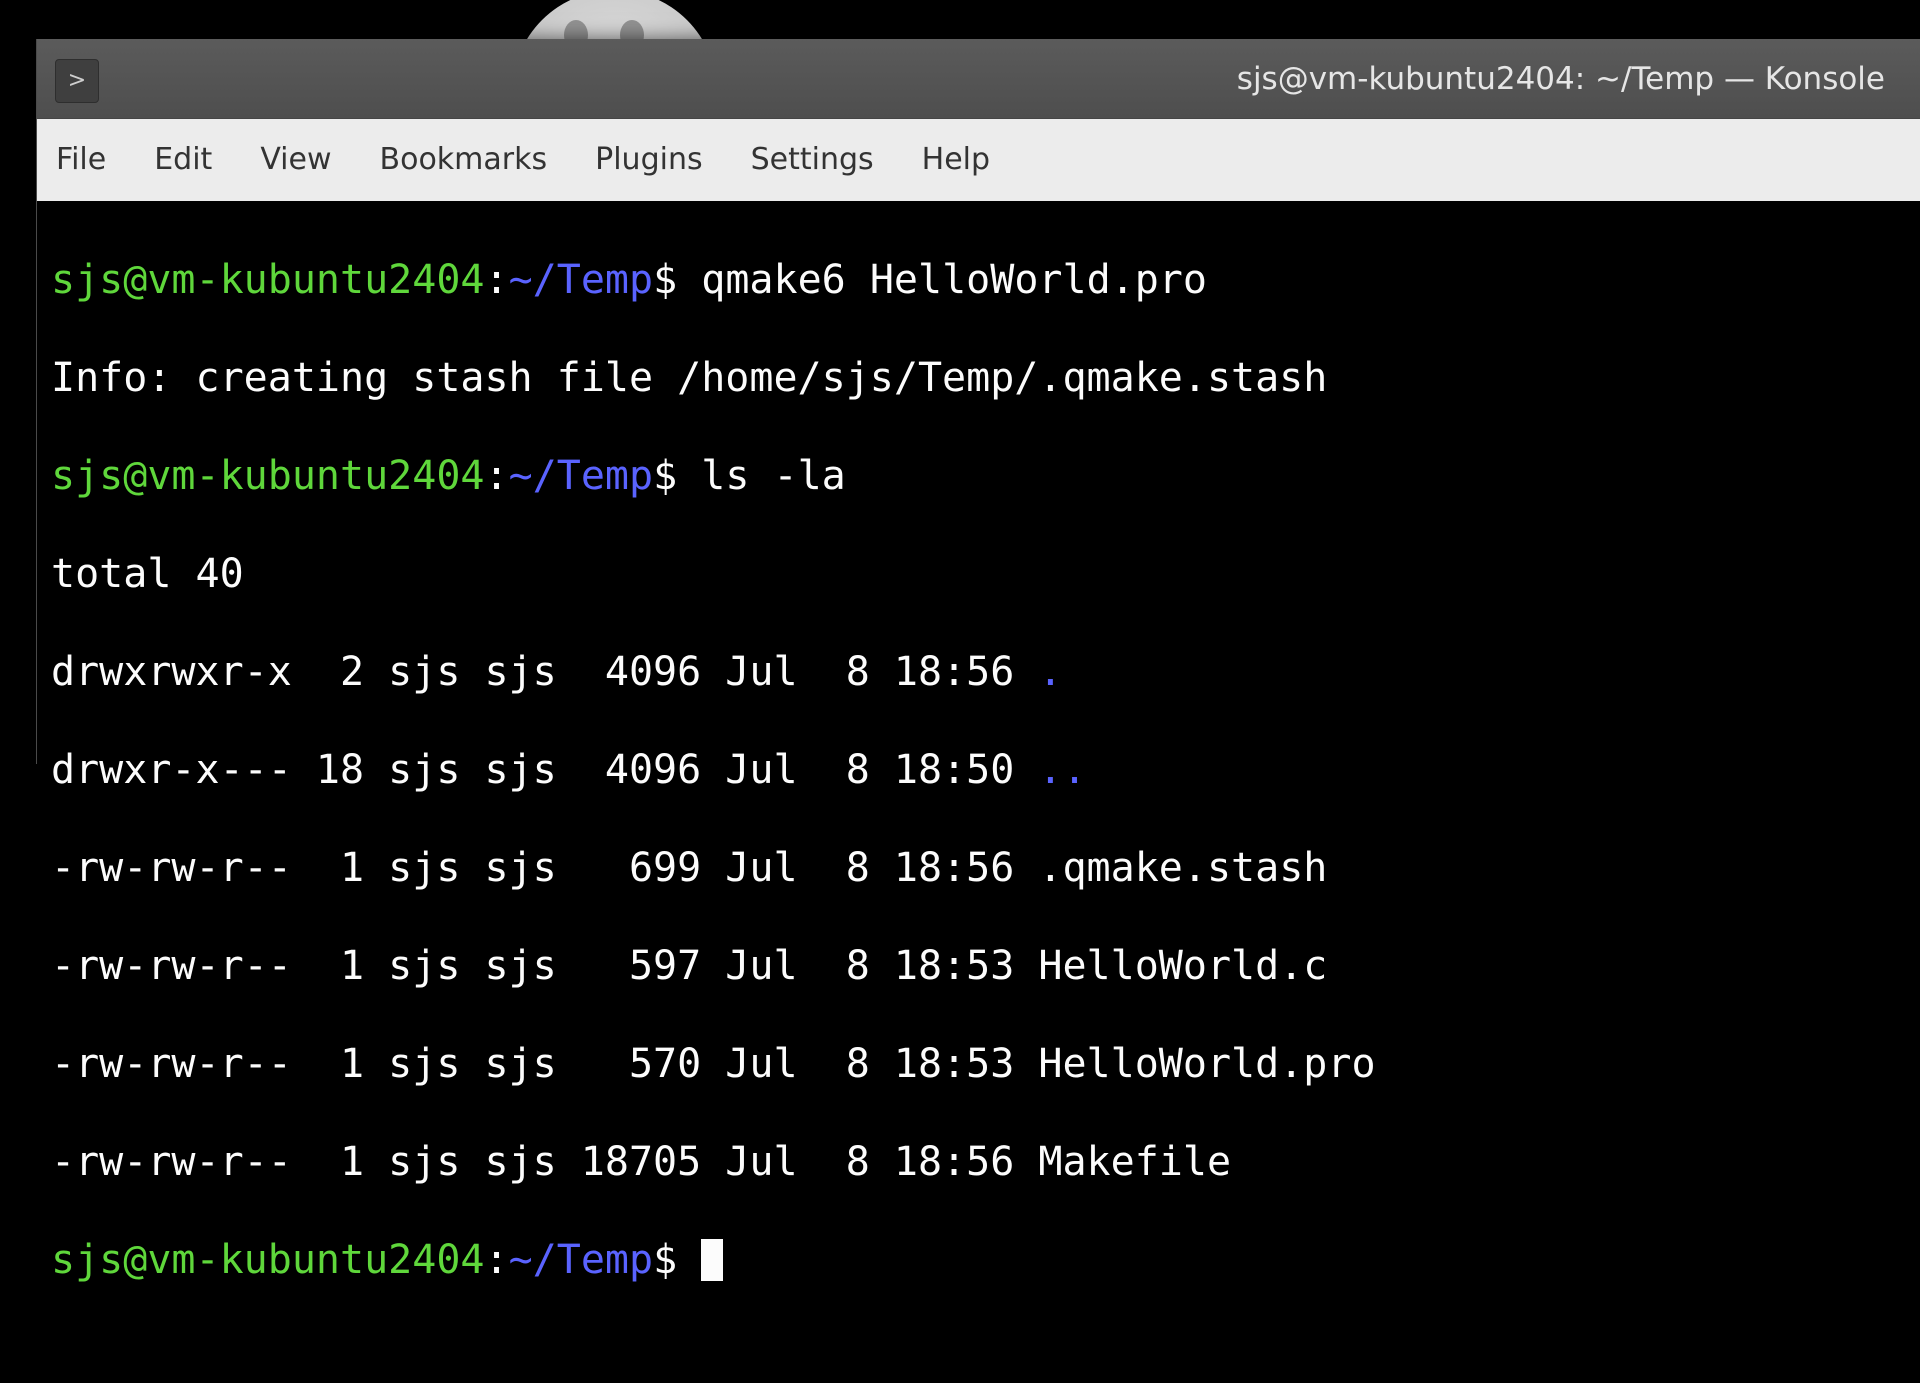  Describe the element at coordinates (1062, 770) in the screenshot. I see `listing-name: ..` at that location.